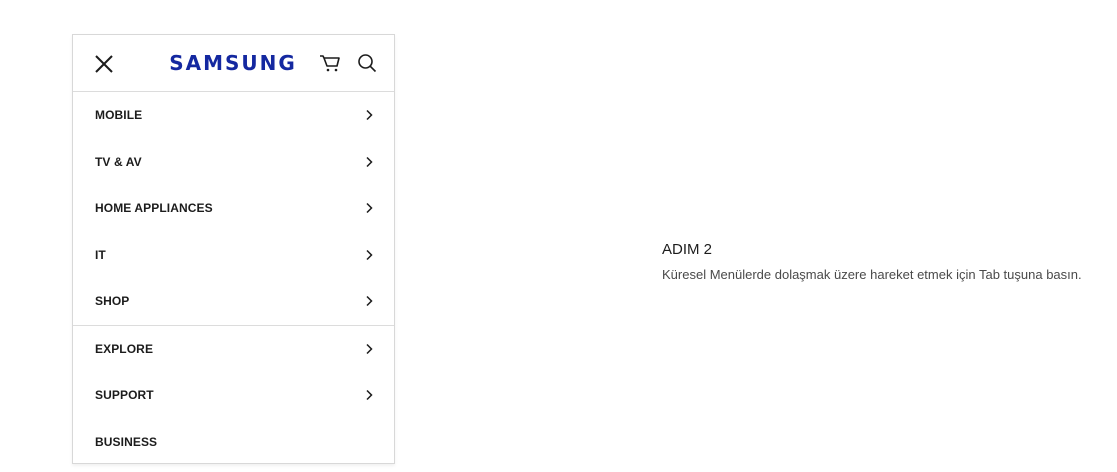  Describe the element at coordinates (154, 208) in the screenshot. I see `menu-item-label: HOME APPLIANCES` at that location.